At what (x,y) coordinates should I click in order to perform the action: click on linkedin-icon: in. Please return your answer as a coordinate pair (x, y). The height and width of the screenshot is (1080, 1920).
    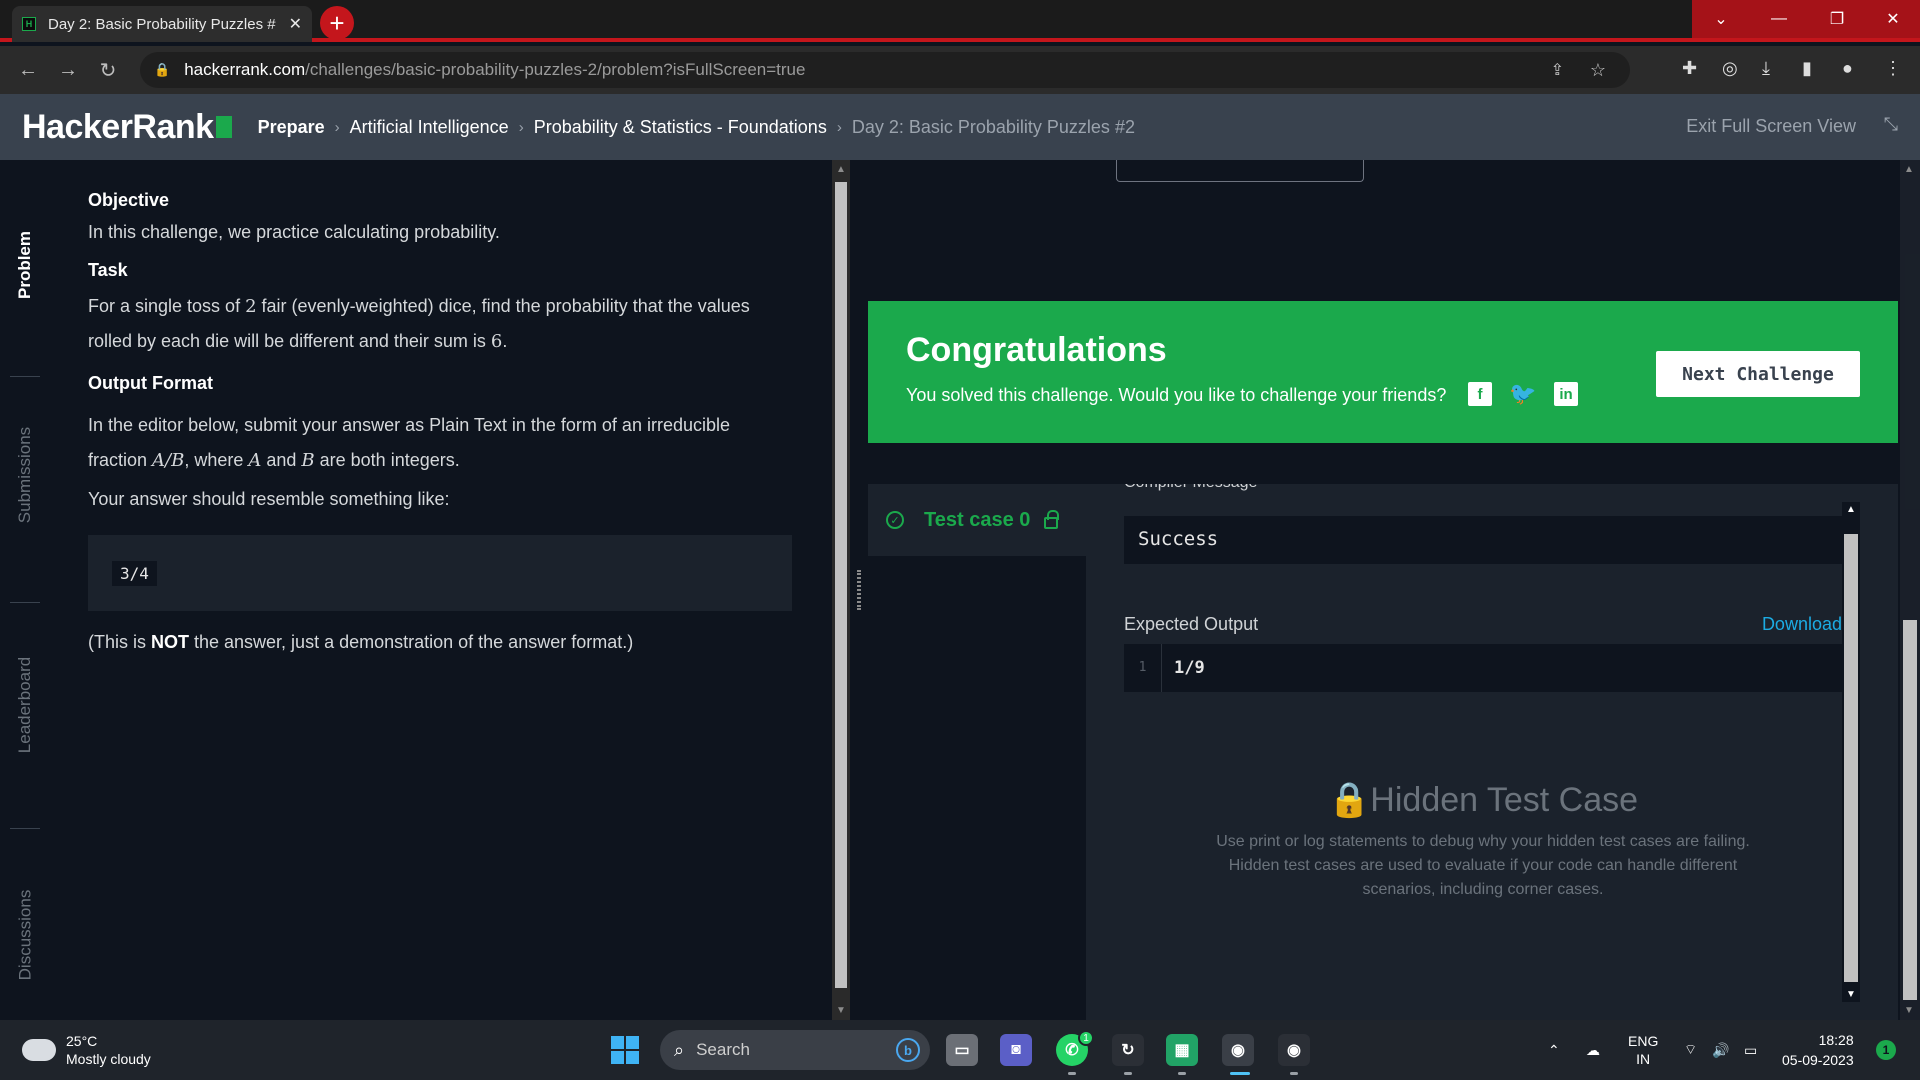
    Looking at the image, I should click on (1566, 394).